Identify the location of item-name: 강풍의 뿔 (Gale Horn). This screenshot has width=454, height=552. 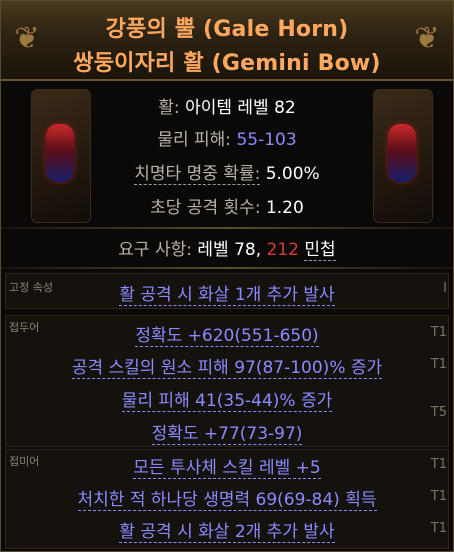
(227, 29).